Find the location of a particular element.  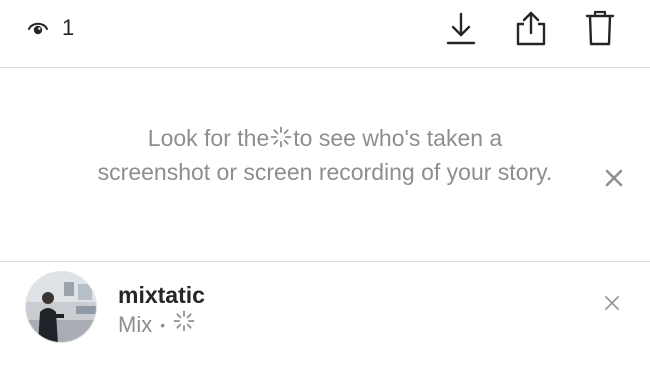

dismiss-notice-button is located at coordinates (614, 180).